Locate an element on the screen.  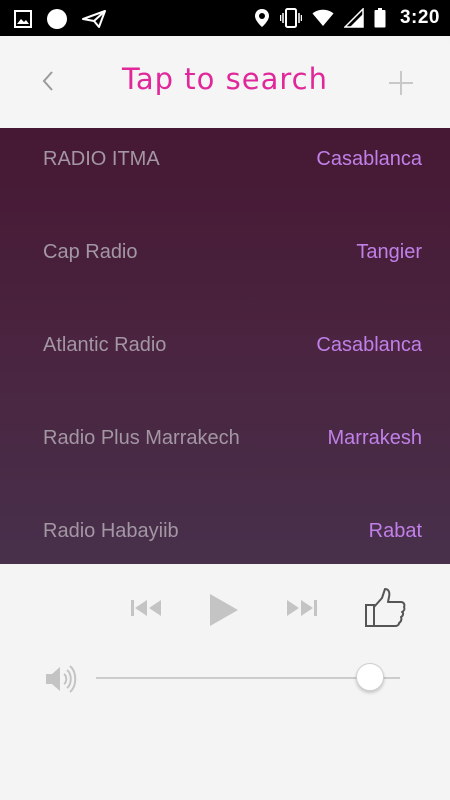
volume-slider-thumb is located at coordinates (369, 677).